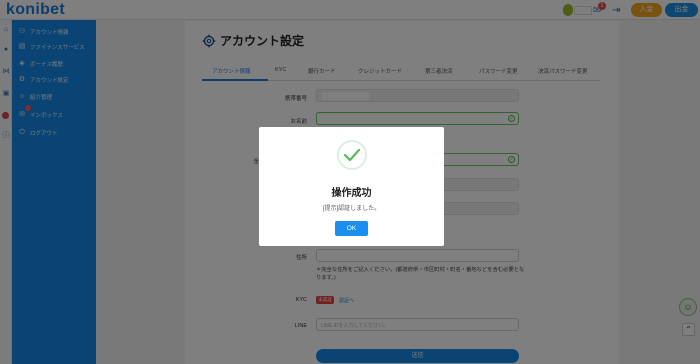  What do you see at coordinates (351, 186) in the screenshot?
I see `success-dialog: 操作成功 [提示]認証しました。 OK` at bounding box center [351, 186].